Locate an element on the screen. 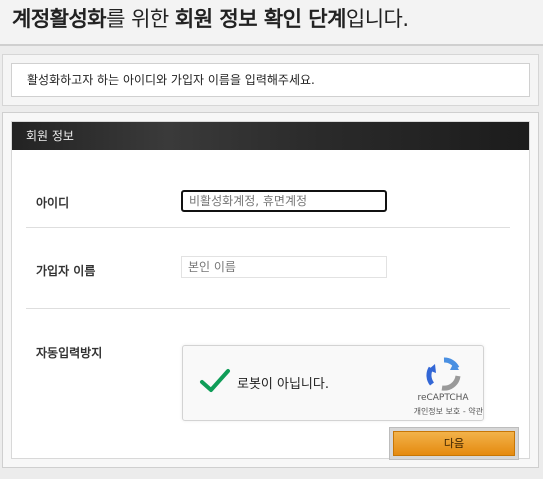 Image resolution: width=543 pixels, height=479 pixels. next-button: 다음 is located at coordinates (454, 443).